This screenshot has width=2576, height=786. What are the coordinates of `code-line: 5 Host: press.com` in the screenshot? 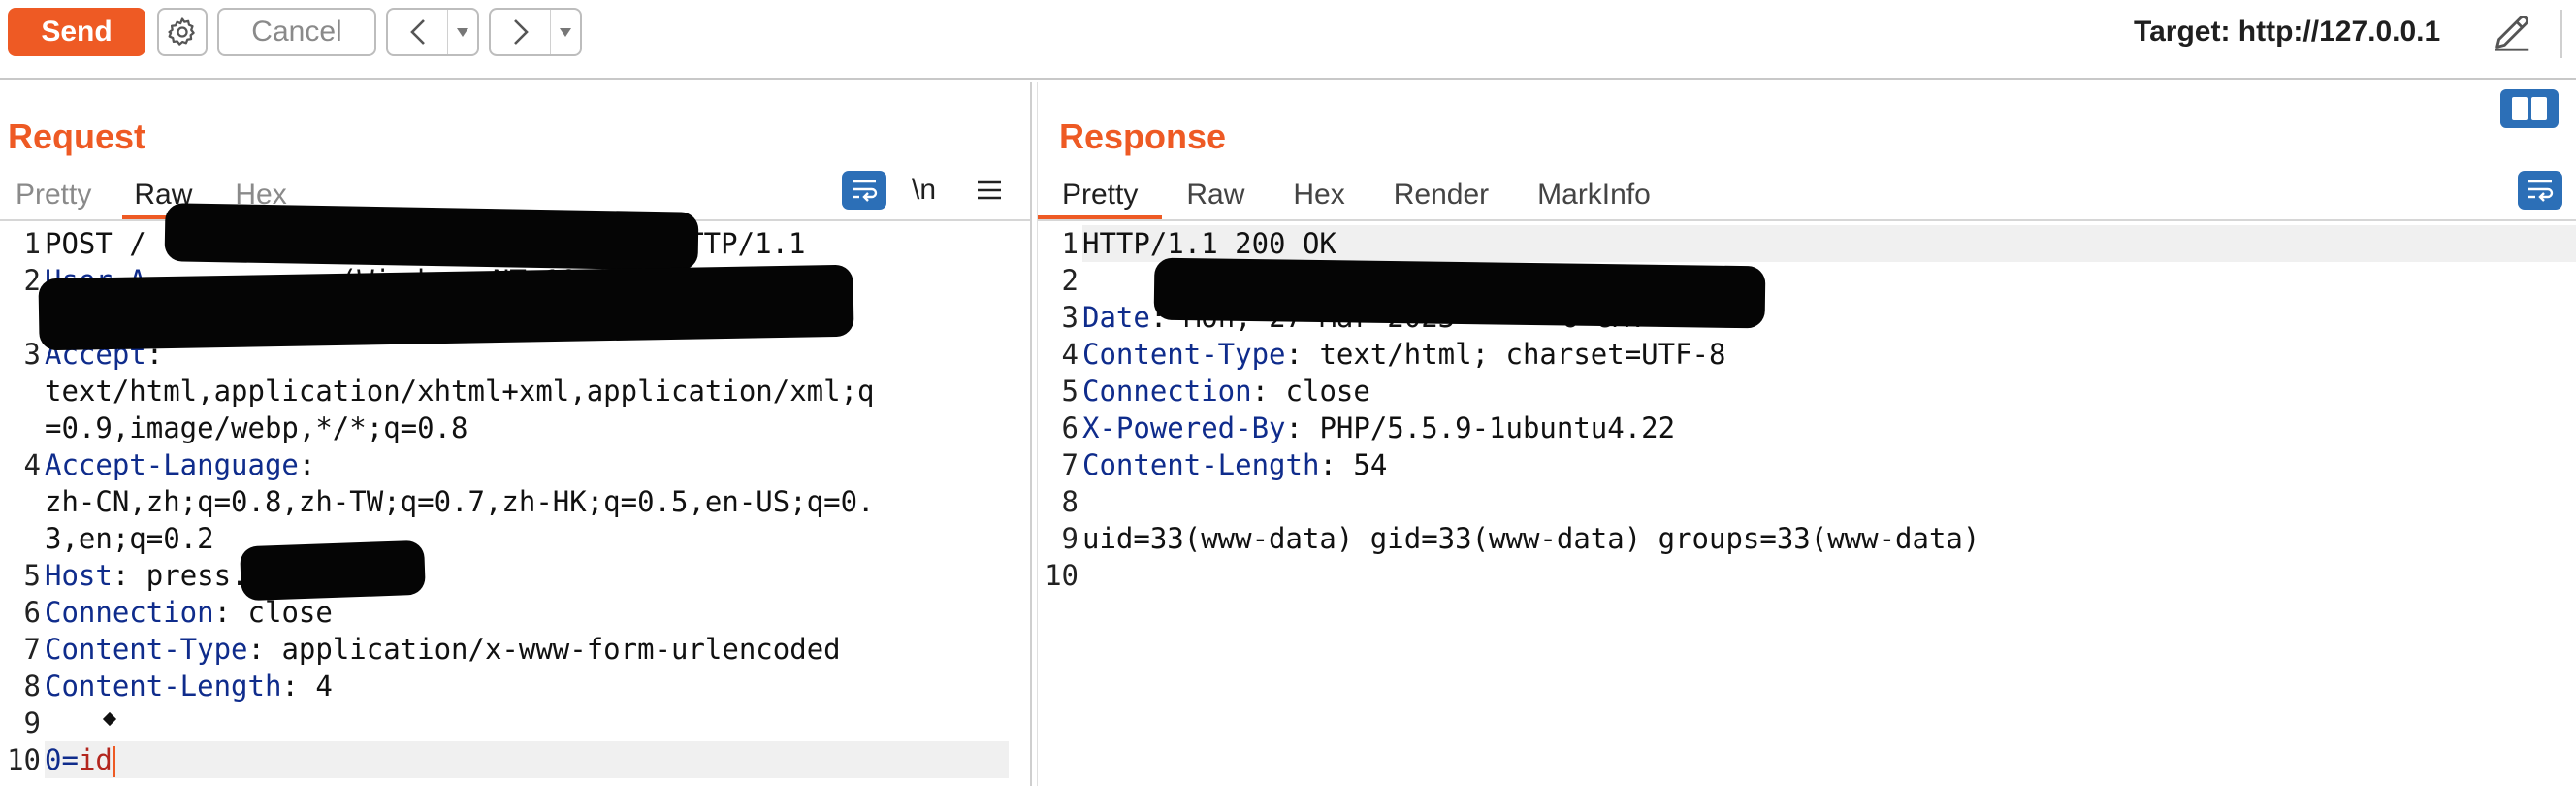 It's located at (504, 575).